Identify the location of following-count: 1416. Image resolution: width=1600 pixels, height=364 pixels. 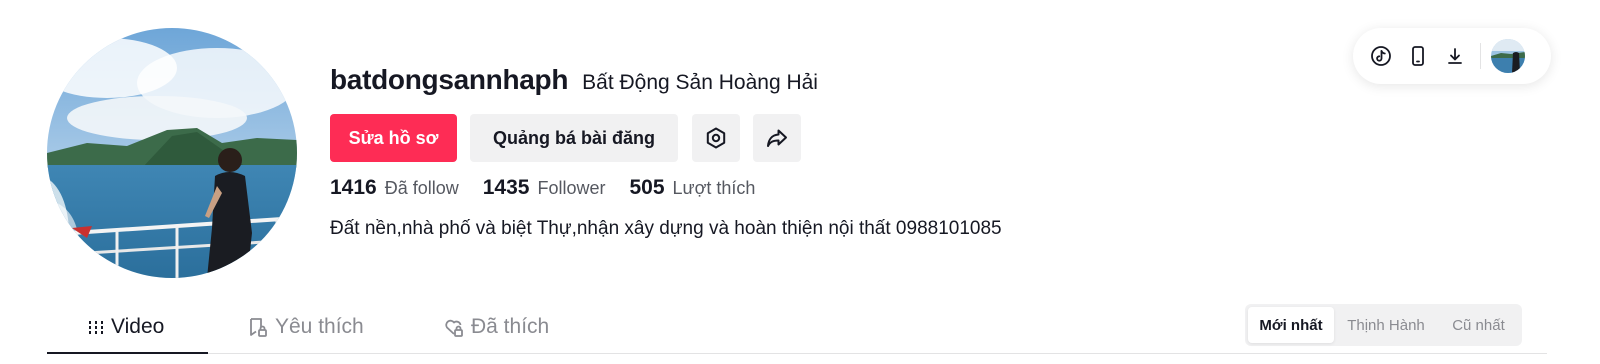
(353, 187).